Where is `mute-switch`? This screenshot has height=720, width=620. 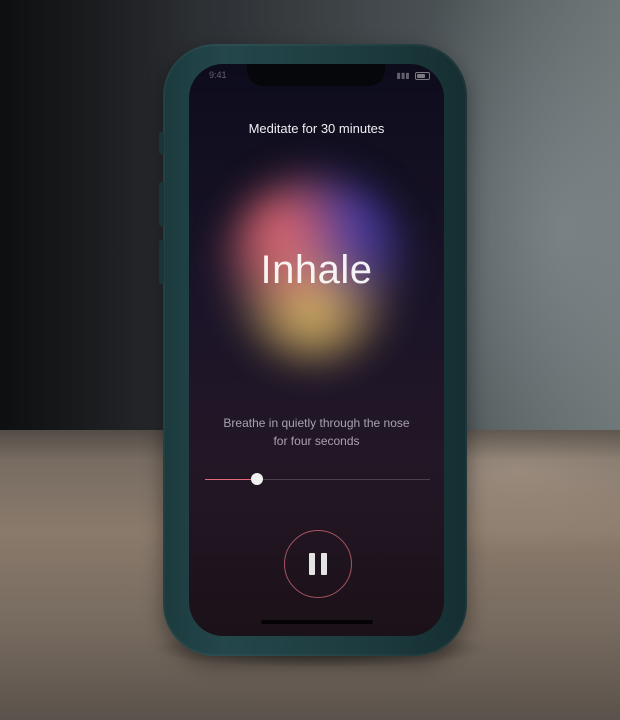 mute-switch is located at coordinates (161, 143).